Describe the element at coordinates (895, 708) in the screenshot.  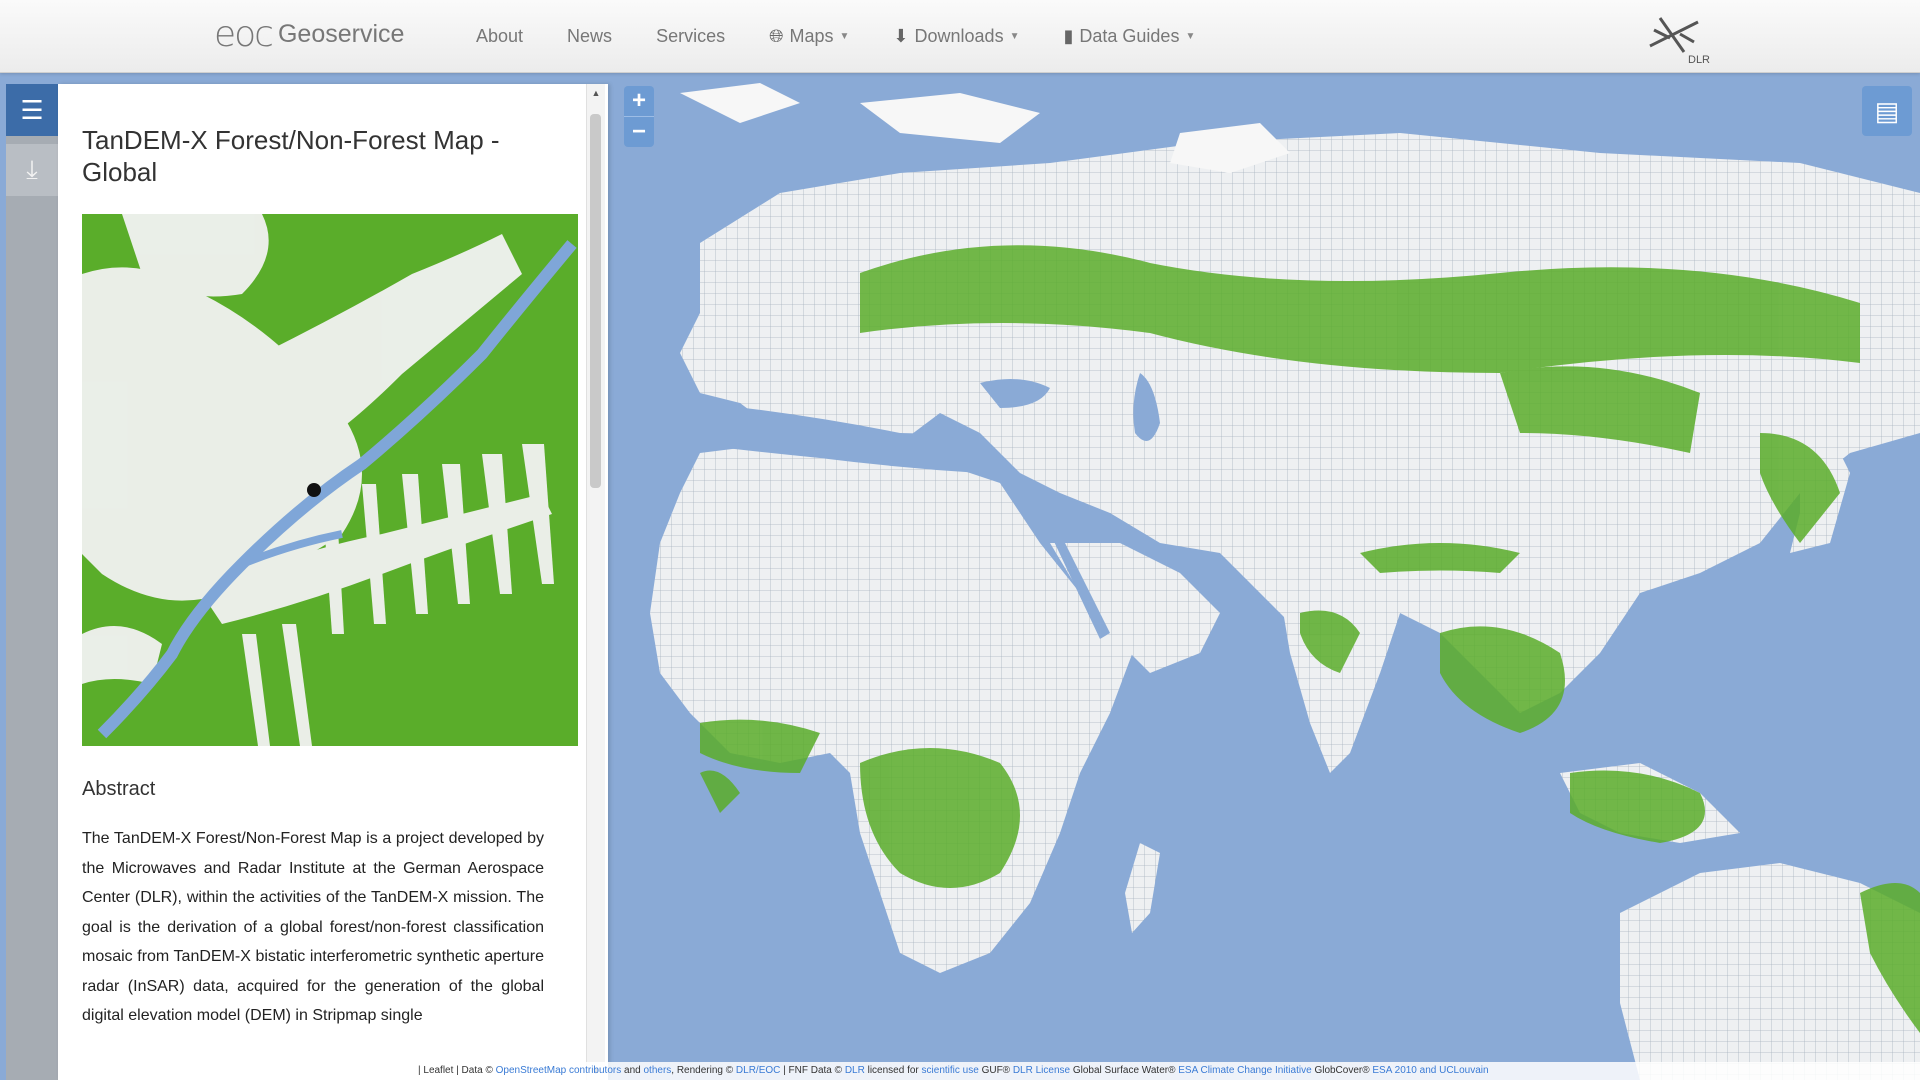
I see `africa-landmass` at that location.